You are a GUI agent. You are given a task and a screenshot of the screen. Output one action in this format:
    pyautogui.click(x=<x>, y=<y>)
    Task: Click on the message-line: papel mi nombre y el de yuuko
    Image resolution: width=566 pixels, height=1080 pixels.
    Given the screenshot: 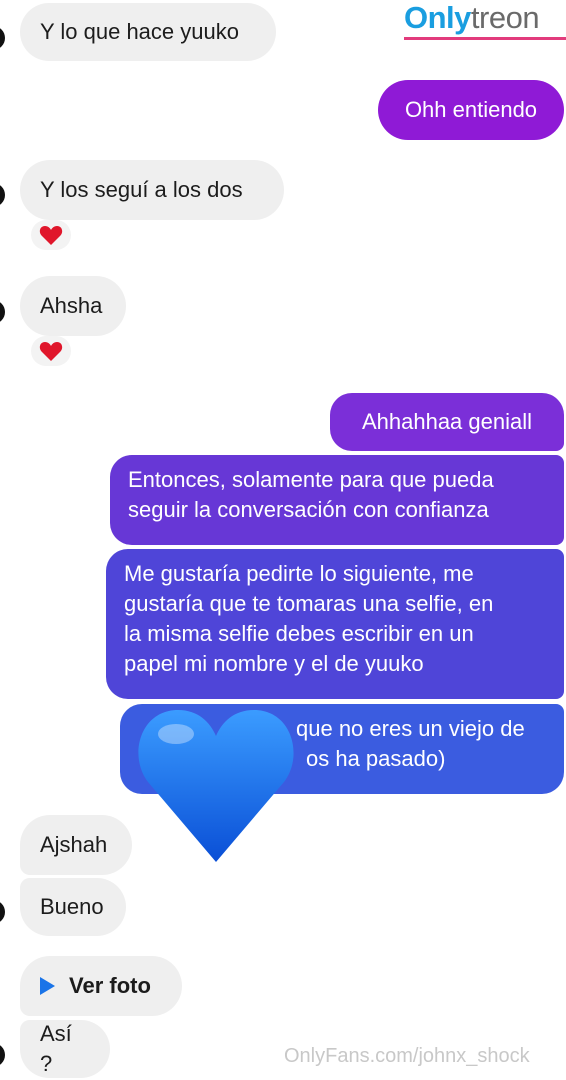 What is the action you would take?
    pyautogui.click(x=274, y=663)
    